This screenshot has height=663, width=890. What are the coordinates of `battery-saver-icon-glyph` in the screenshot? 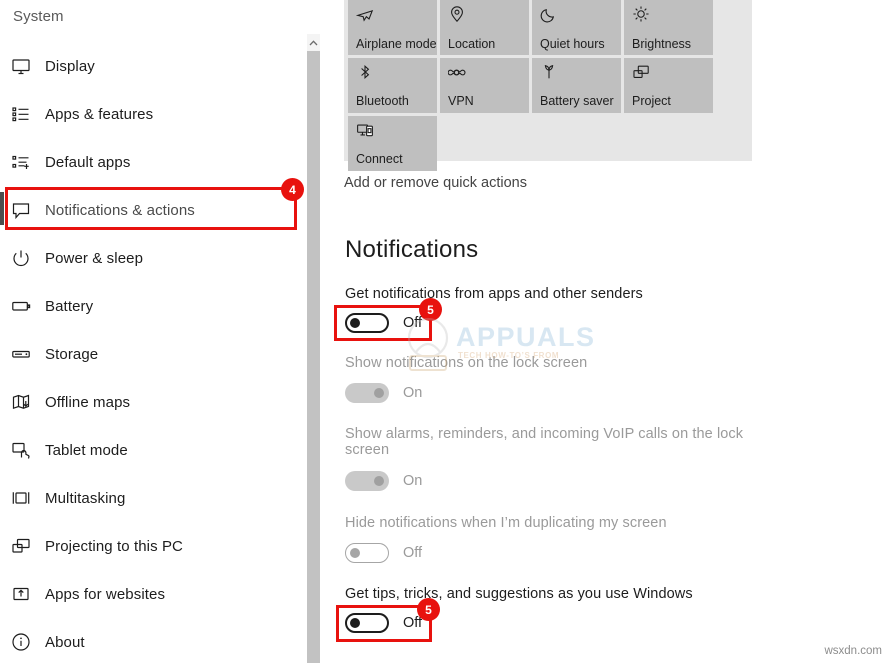 It's located at (549, 72).